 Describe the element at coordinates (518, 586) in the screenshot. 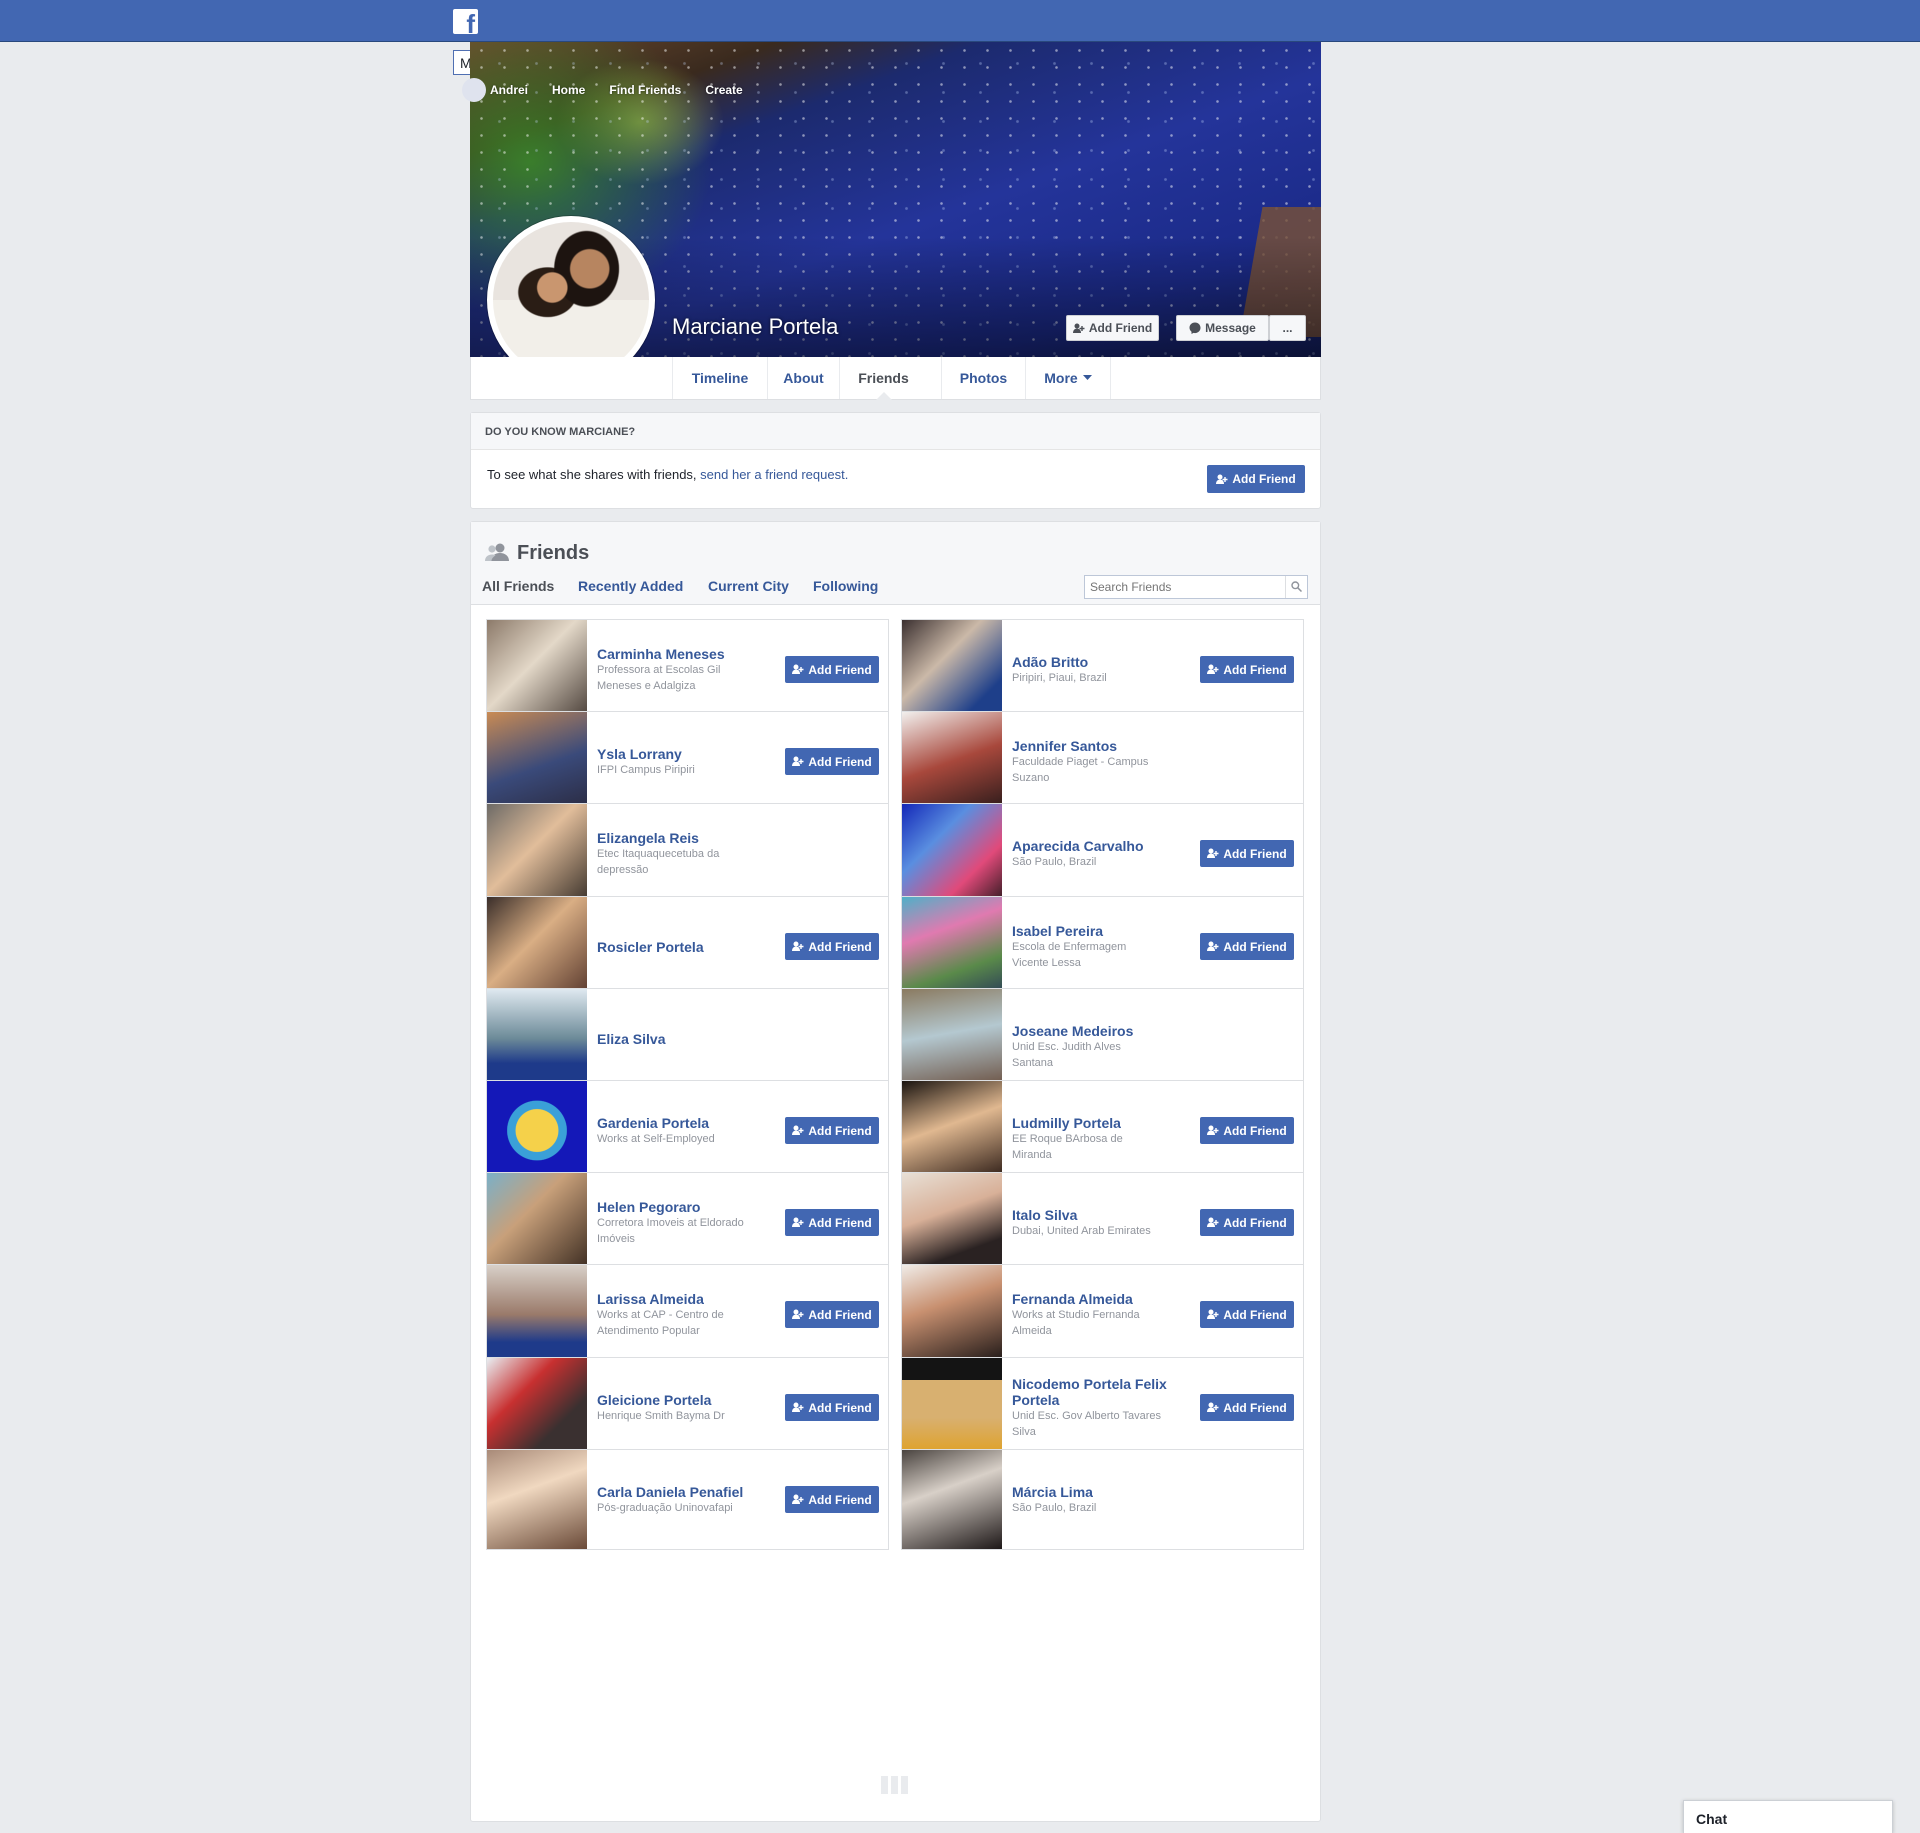

I see `subtab-all-friends: All Friends` at that location.